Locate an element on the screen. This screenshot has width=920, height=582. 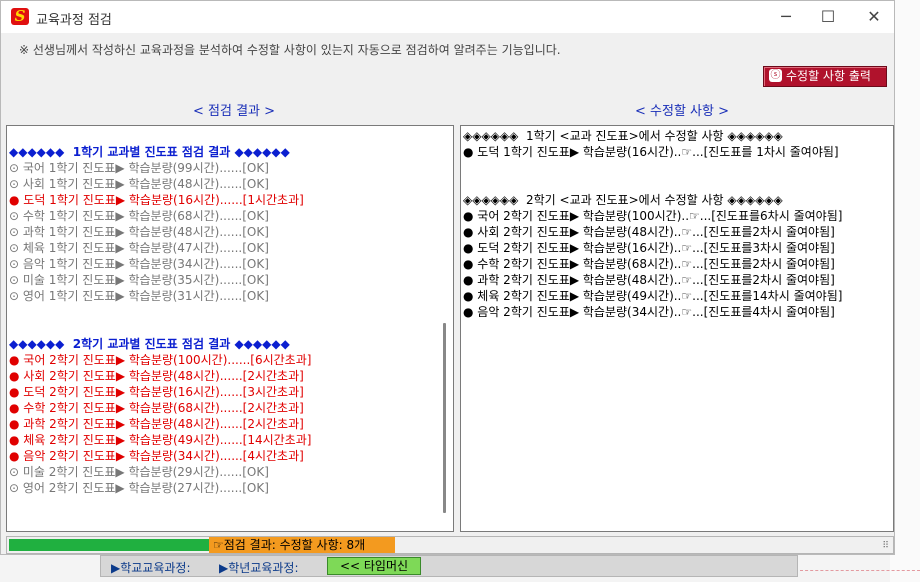
resize-grip-icon: ⠿ is located at coordinates (885, 546).